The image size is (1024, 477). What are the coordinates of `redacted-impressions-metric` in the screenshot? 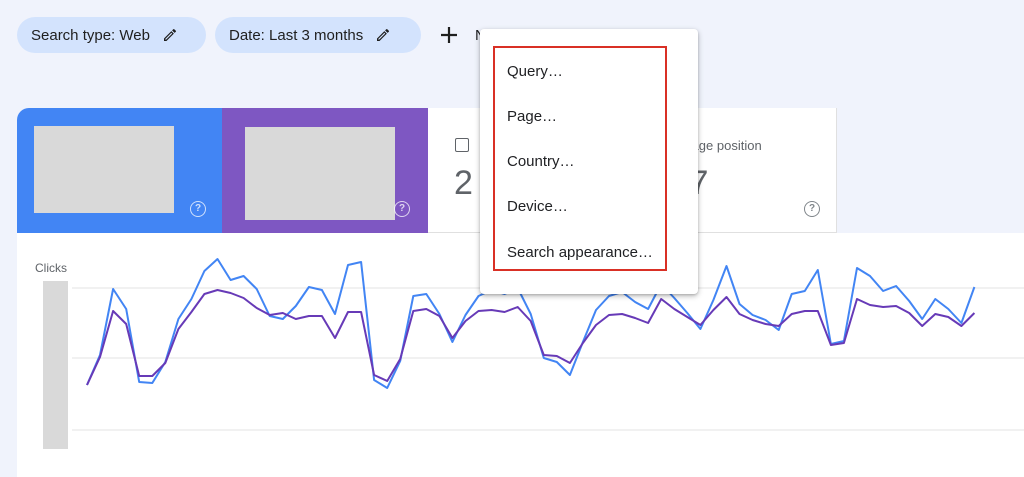 It's located at (320, 173).